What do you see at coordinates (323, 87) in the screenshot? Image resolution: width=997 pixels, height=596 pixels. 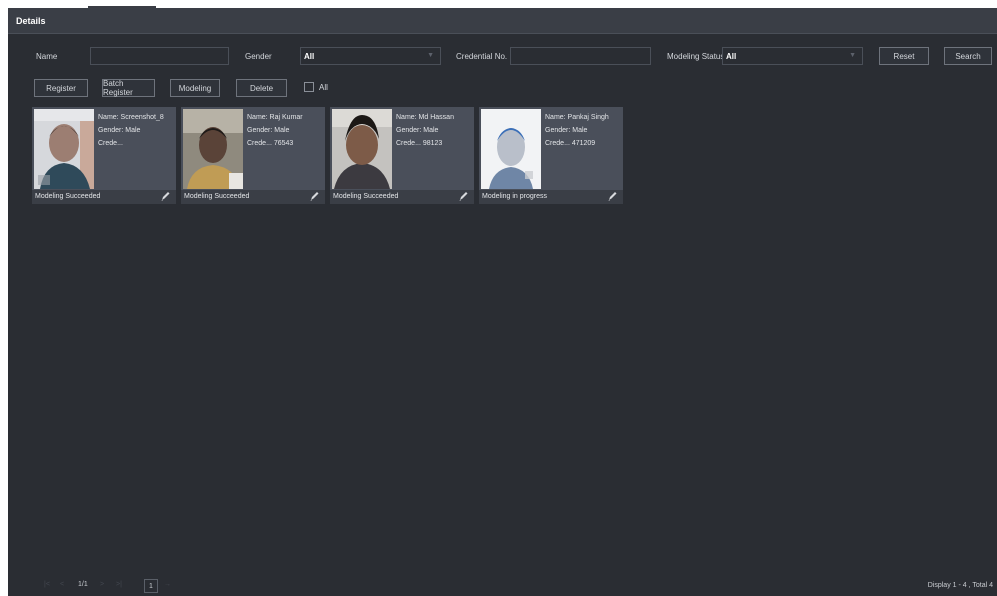 I see `select-all-label: All` at bounding box center [323, 87].